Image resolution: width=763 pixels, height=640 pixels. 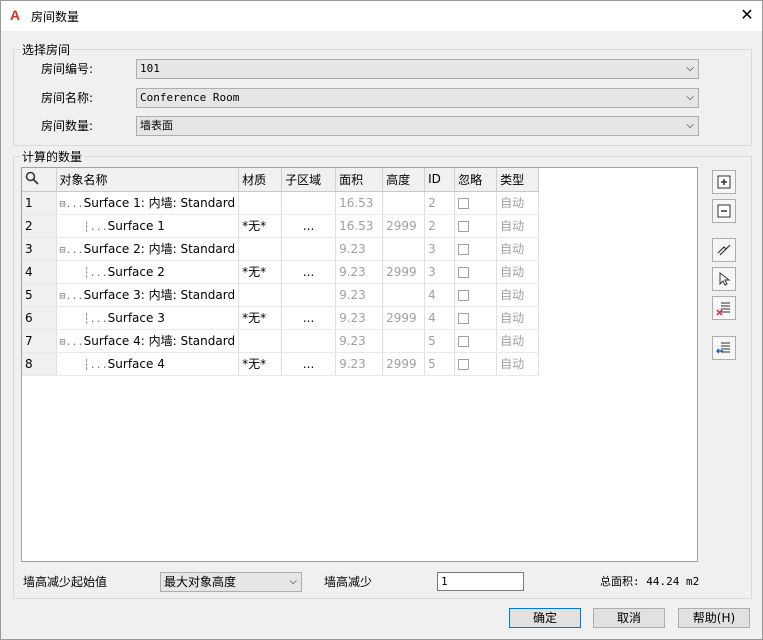 What do you see at coordinates (148, 341) in the screenshot?
I see `object-name-cell: ⊟...Surface 4: 内墙: Standard` at bounding box center [148, 341].